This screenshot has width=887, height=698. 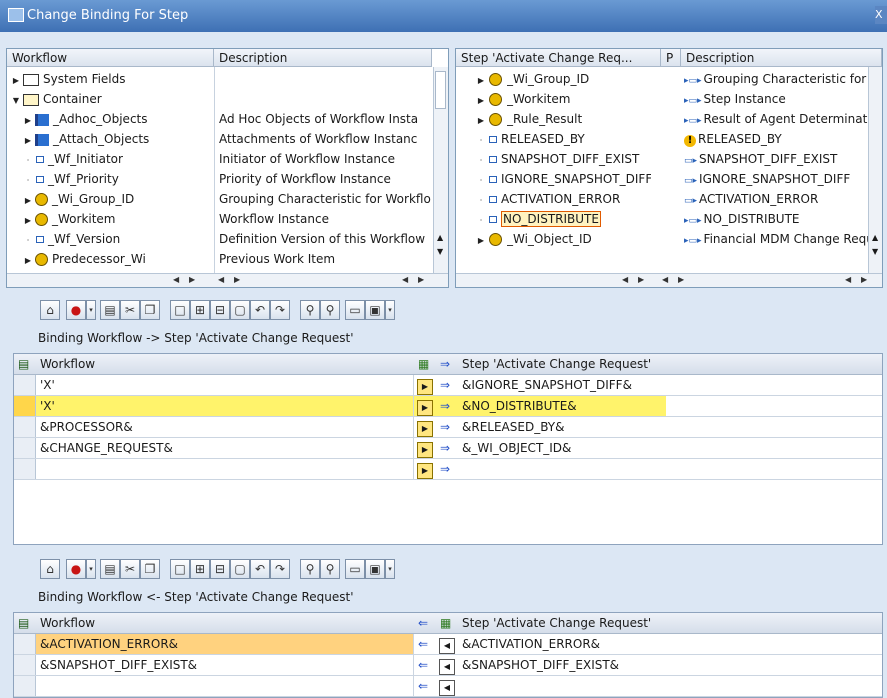 I want to click on table-row: 'X' ▶ ⇒ &IGNORE_SNAPSHOT_DIFF&, so click(x=448, y=385).